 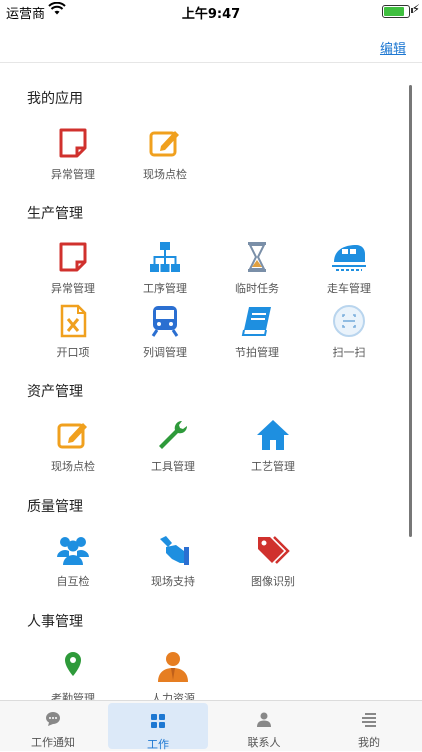 What do you see at coordinates (173, 696) in the screenshot?
I see `app-label: 人力资源` at bounding box center [173, 696].